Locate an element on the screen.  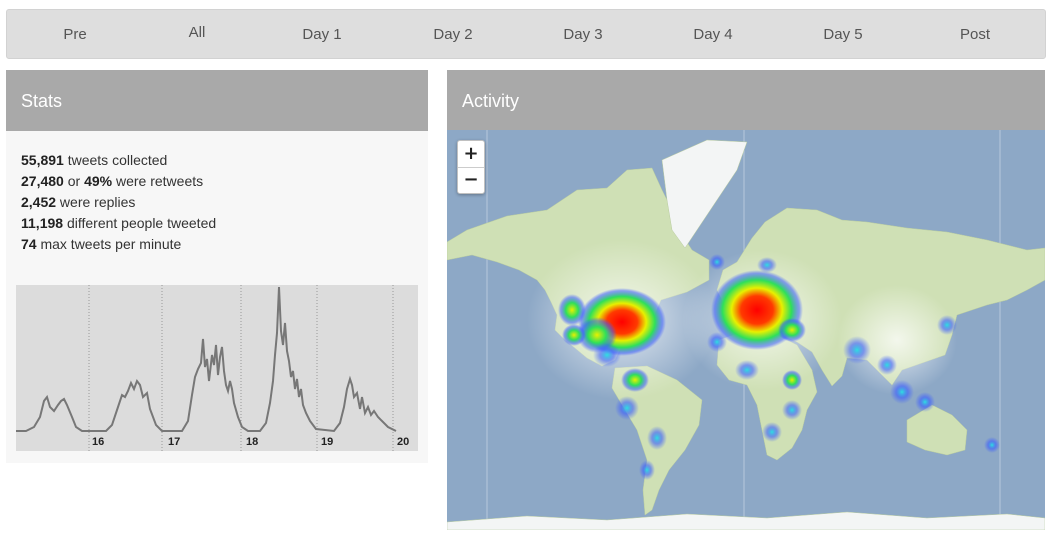
stats-panel-title: Stats is located at coordinates (217, 100).